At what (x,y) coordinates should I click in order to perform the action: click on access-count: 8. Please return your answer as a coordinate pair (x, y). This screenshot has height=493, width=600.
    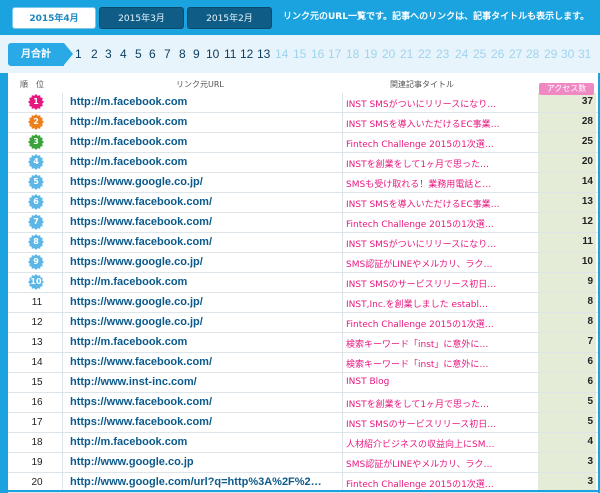
    Looking at the image, I should click on (590, 301).